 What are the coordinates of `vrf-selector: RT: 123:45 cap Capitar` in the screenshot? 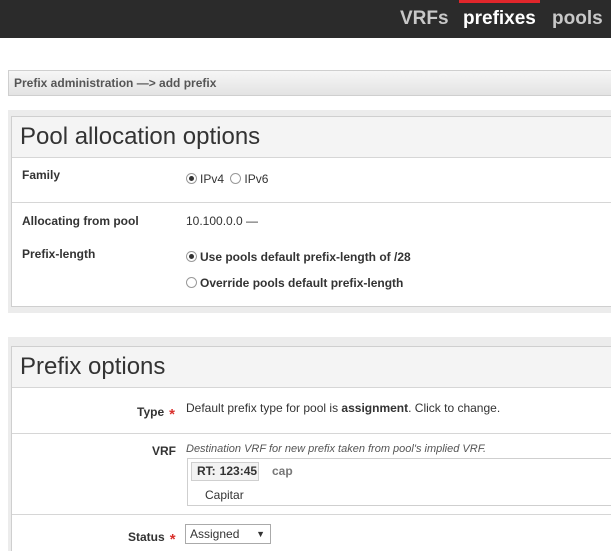 It's located at (399, 482).